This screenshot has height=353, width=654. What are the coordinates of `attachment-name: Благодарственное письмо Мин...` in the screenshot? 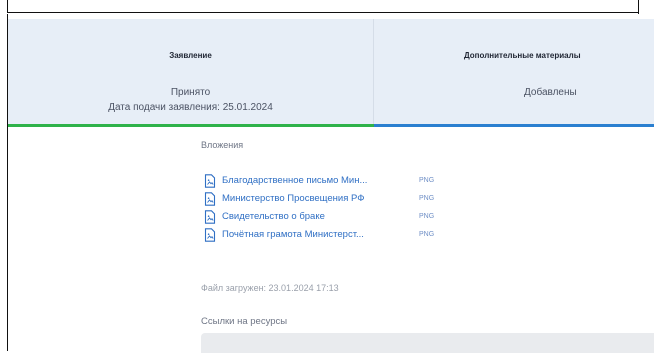 It's located at (319, 180).